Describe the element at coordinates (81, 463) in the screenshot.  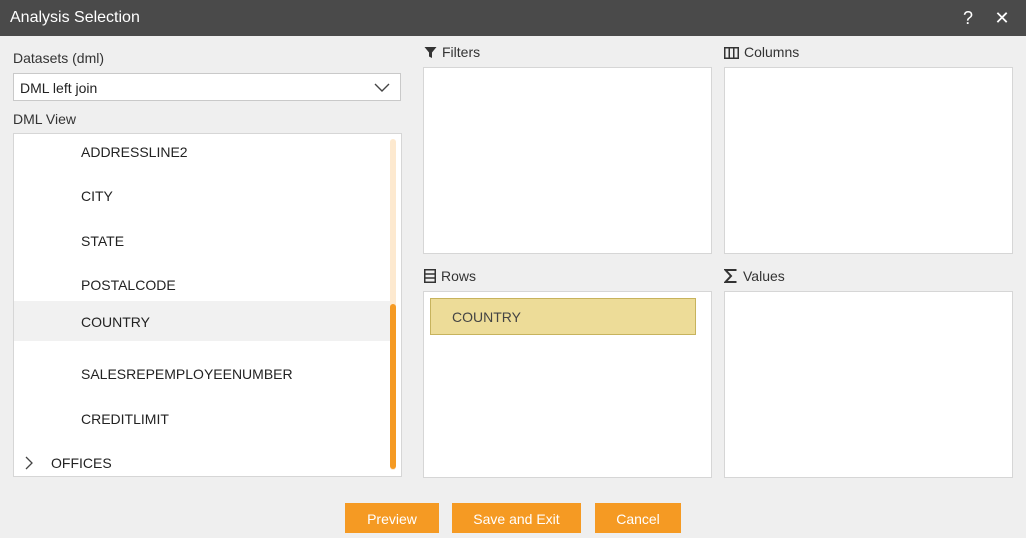
I see `tree-item-label: OFFICES` at that location.